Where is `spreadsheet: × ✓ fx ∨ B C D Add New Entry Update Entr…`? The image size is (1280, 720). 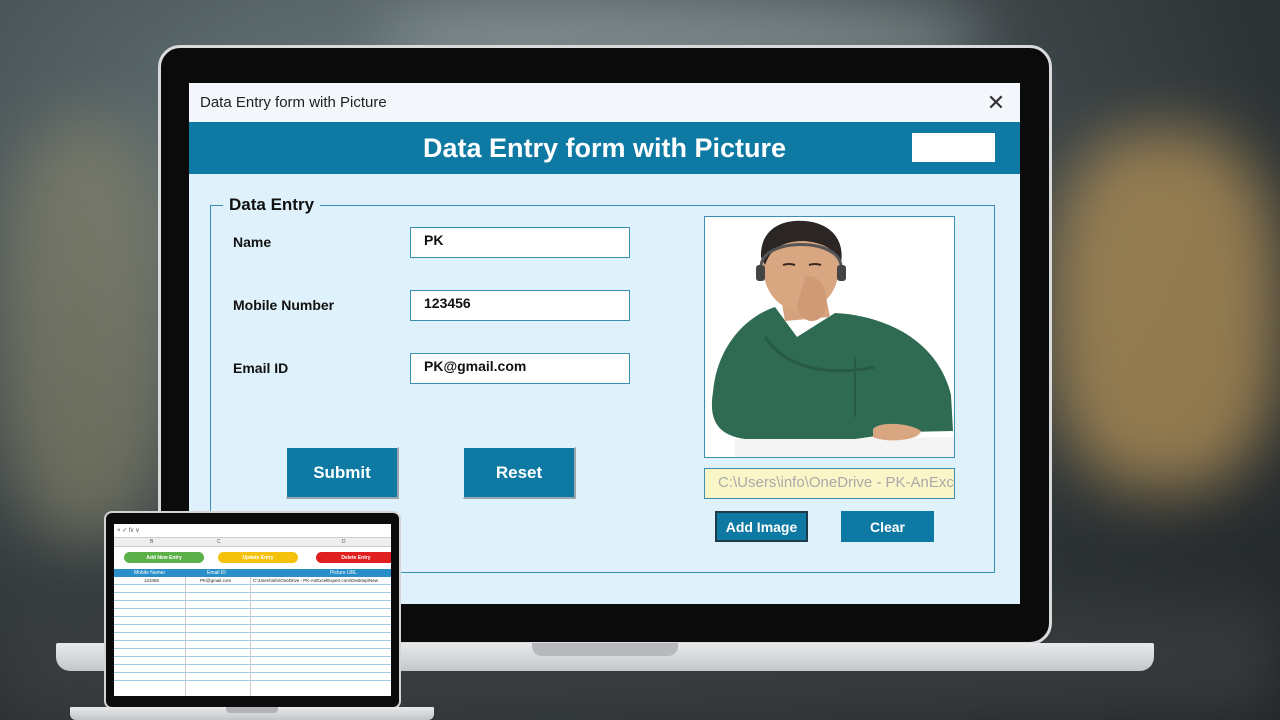
spreadsheet: × ✓ fx ∨ B C D Add New Entry Update Entr… is located at coordinates (252, 610).